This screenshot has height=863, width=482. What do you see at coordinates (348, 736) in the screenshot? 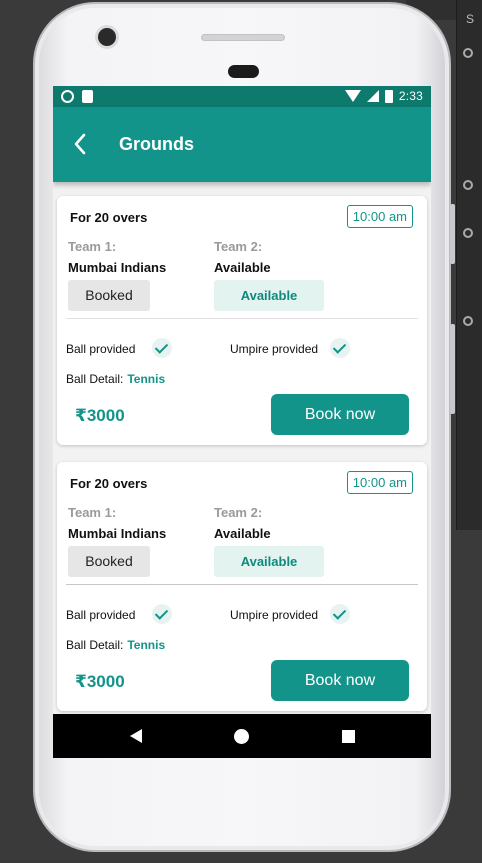
I see `nav-recents-icon` at bounding box center [348, 736].